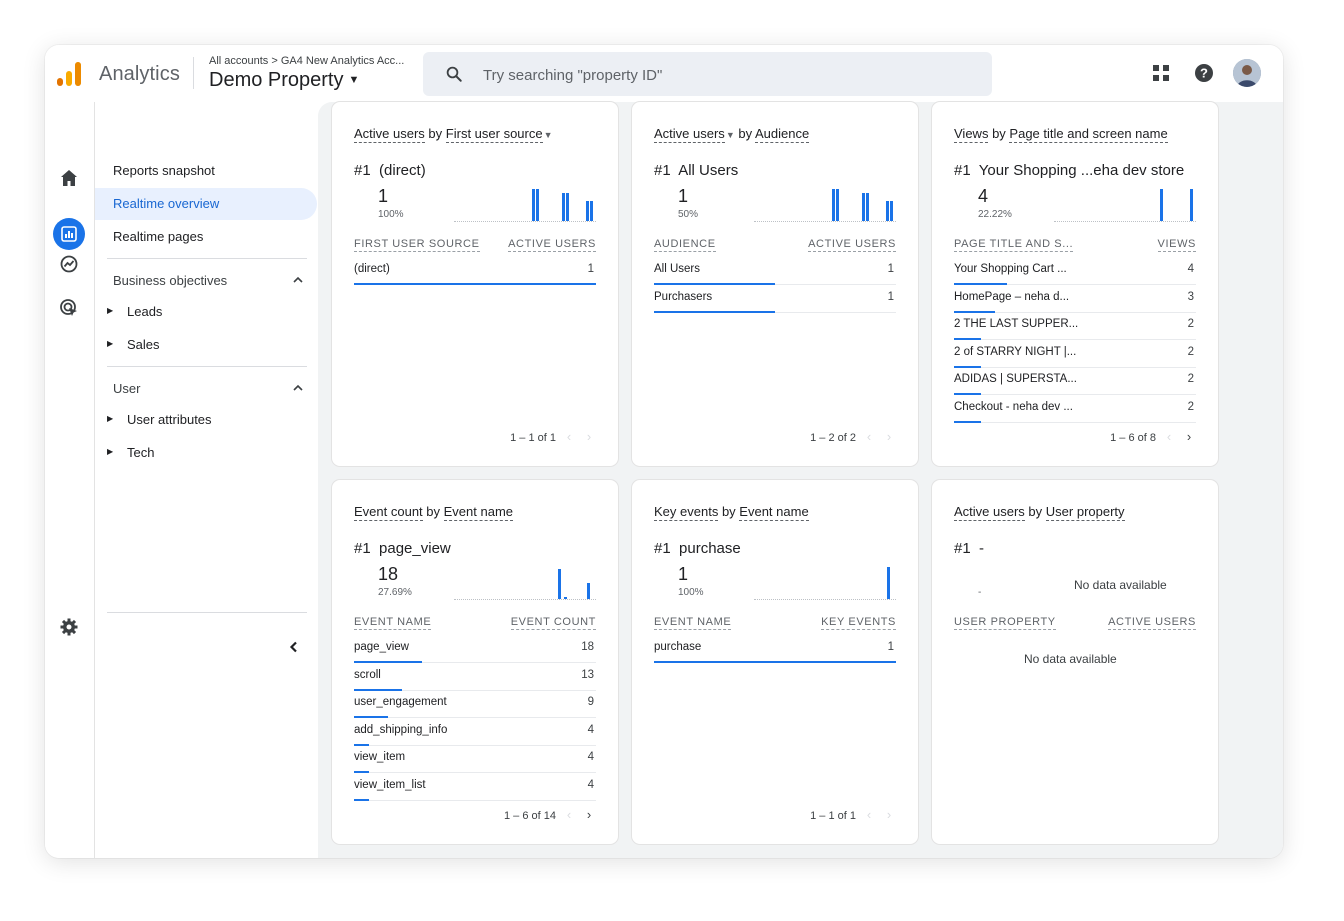 This screenshot has width=1344, height=921. Describe the element at coordinates (206, 453) in the screenshot. I see `nav-item-tech: ▶ Tech` at that location.